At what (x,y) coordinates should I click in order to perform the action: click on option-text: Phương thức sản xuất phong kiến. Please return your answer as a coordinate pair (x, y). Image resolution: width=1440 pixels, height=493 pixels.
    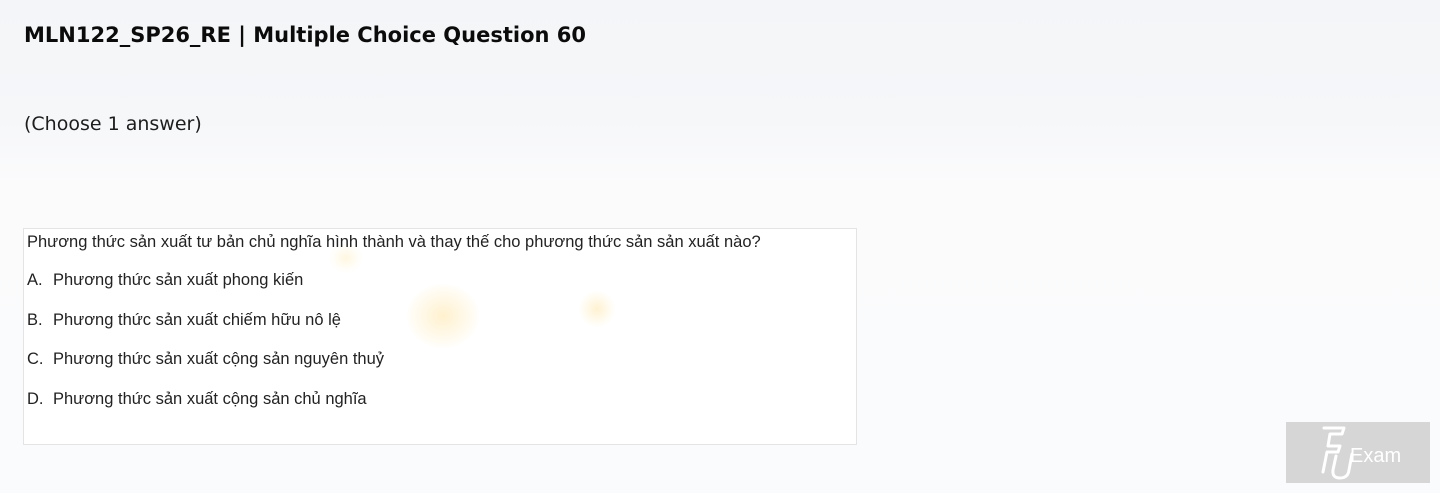
    Looking at the image, I should click on (178, 280).